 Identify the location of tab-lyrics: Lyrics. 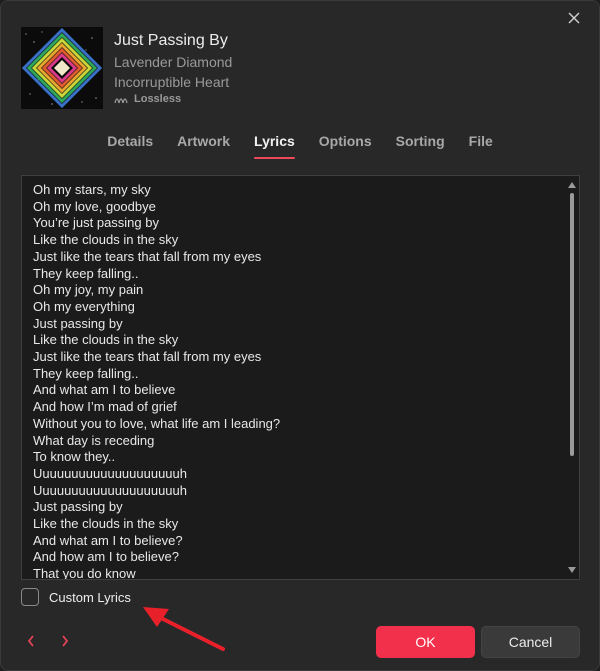
(274, 145).